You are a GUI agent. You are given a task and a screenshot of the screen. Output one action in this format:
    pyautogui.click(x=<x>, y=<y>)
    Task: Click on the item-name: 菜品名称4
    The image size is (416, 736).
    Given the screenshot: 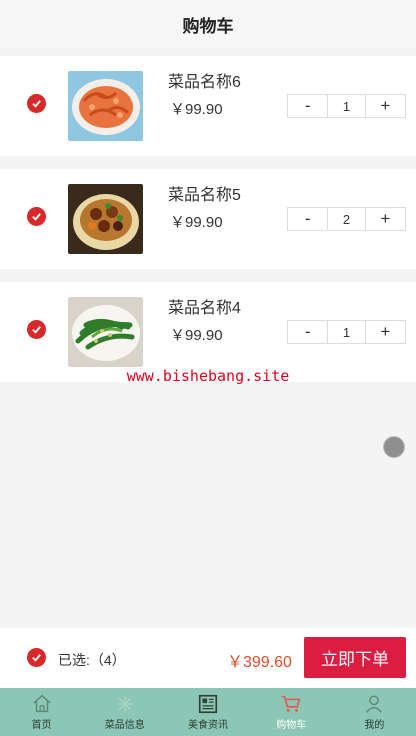 What is the action you would take?
    pyautogui.click(x=204, y=308)
    